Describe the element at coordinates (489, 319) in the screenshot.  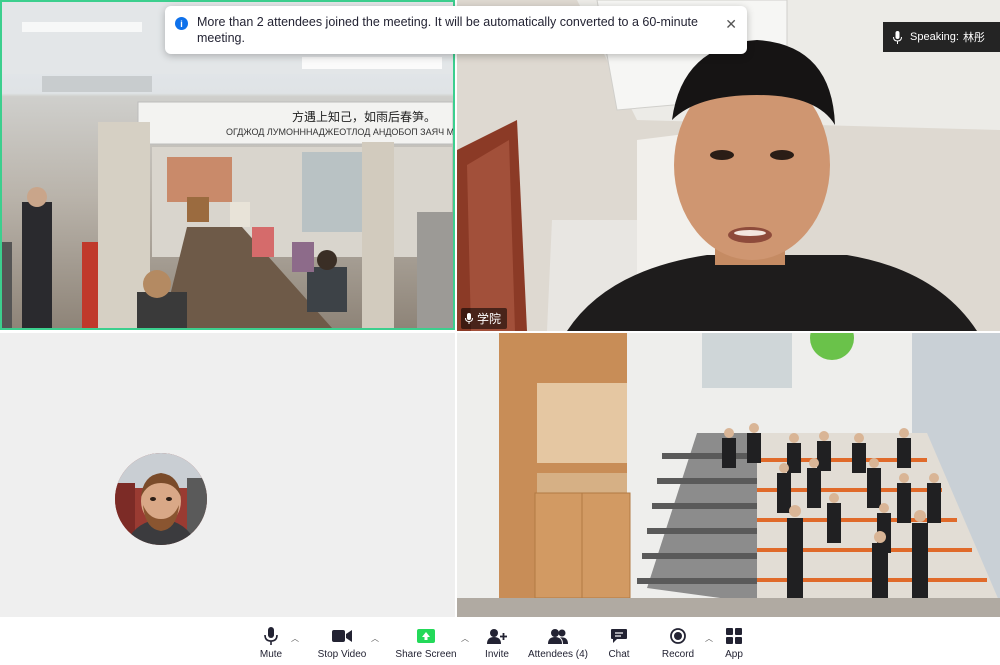
I see `speaker-name: 学院` at that location.